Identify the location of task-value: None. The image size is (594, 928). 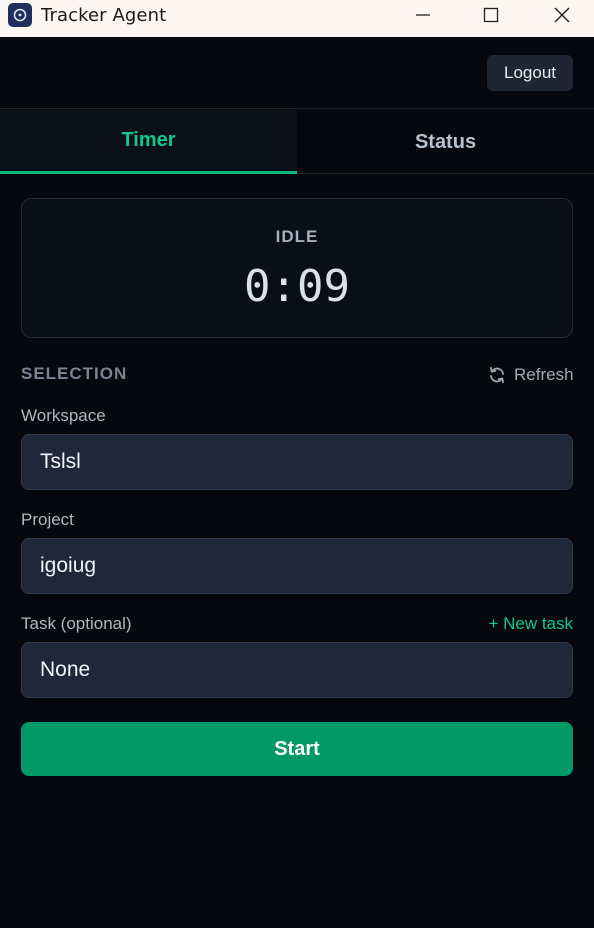
(65, 669).